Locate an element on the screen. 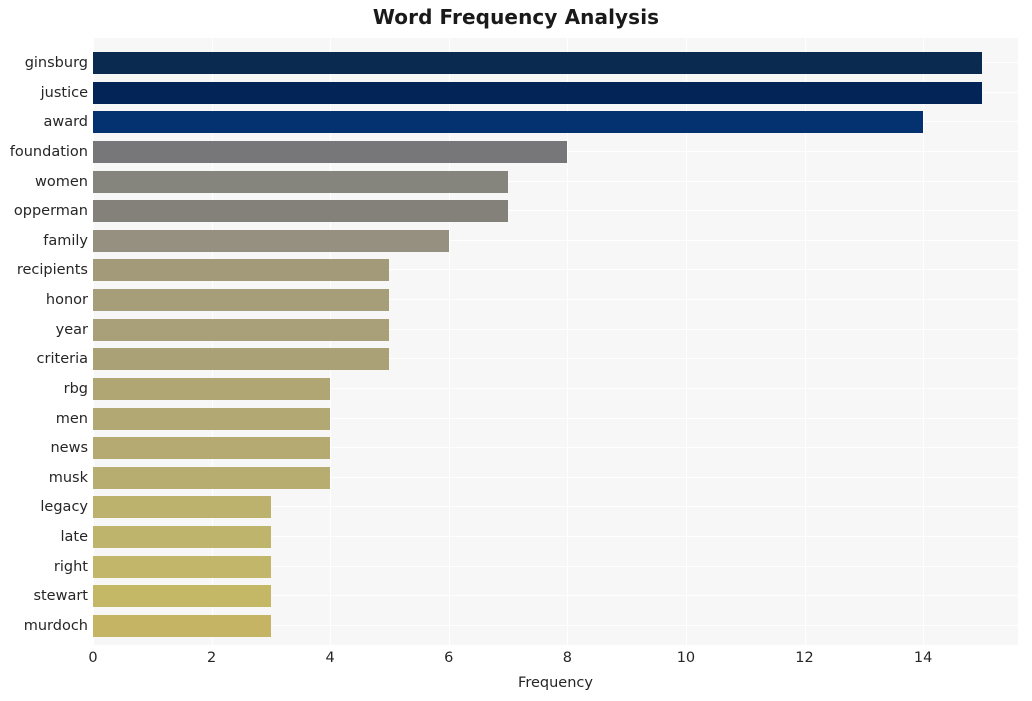  y-axis-tick-label: foundation is located at coordinates (48, 151).